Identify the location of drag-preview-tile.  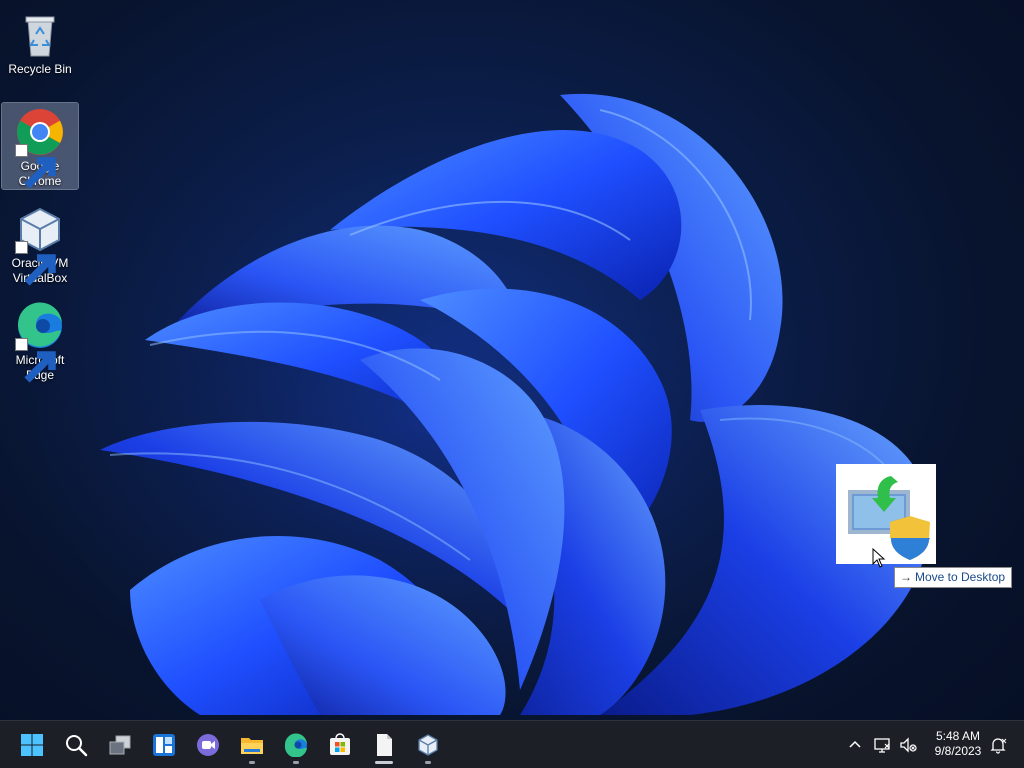
(886, 514).